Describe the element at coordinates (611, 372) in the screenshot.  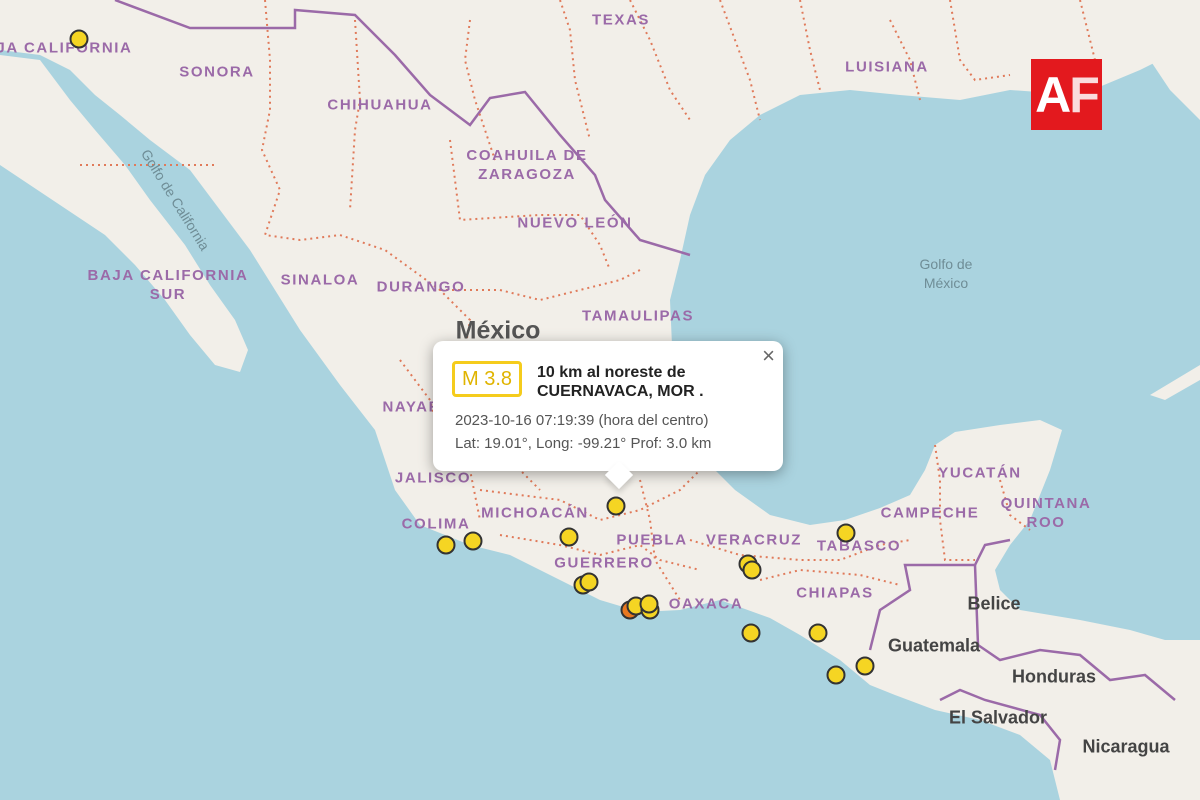
I see `location-line-1: 10 km al noreste de` at that location.